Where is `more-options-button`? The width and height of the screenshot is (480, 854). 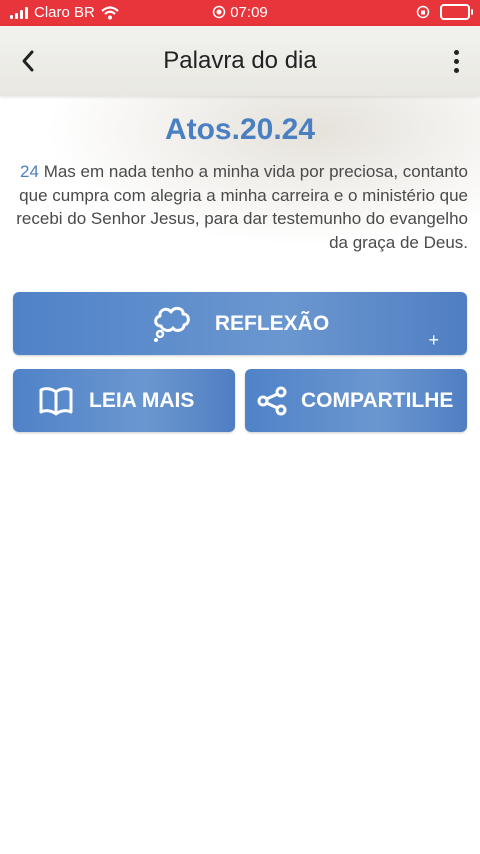
more-options-button is located at coordinates (456, 61).